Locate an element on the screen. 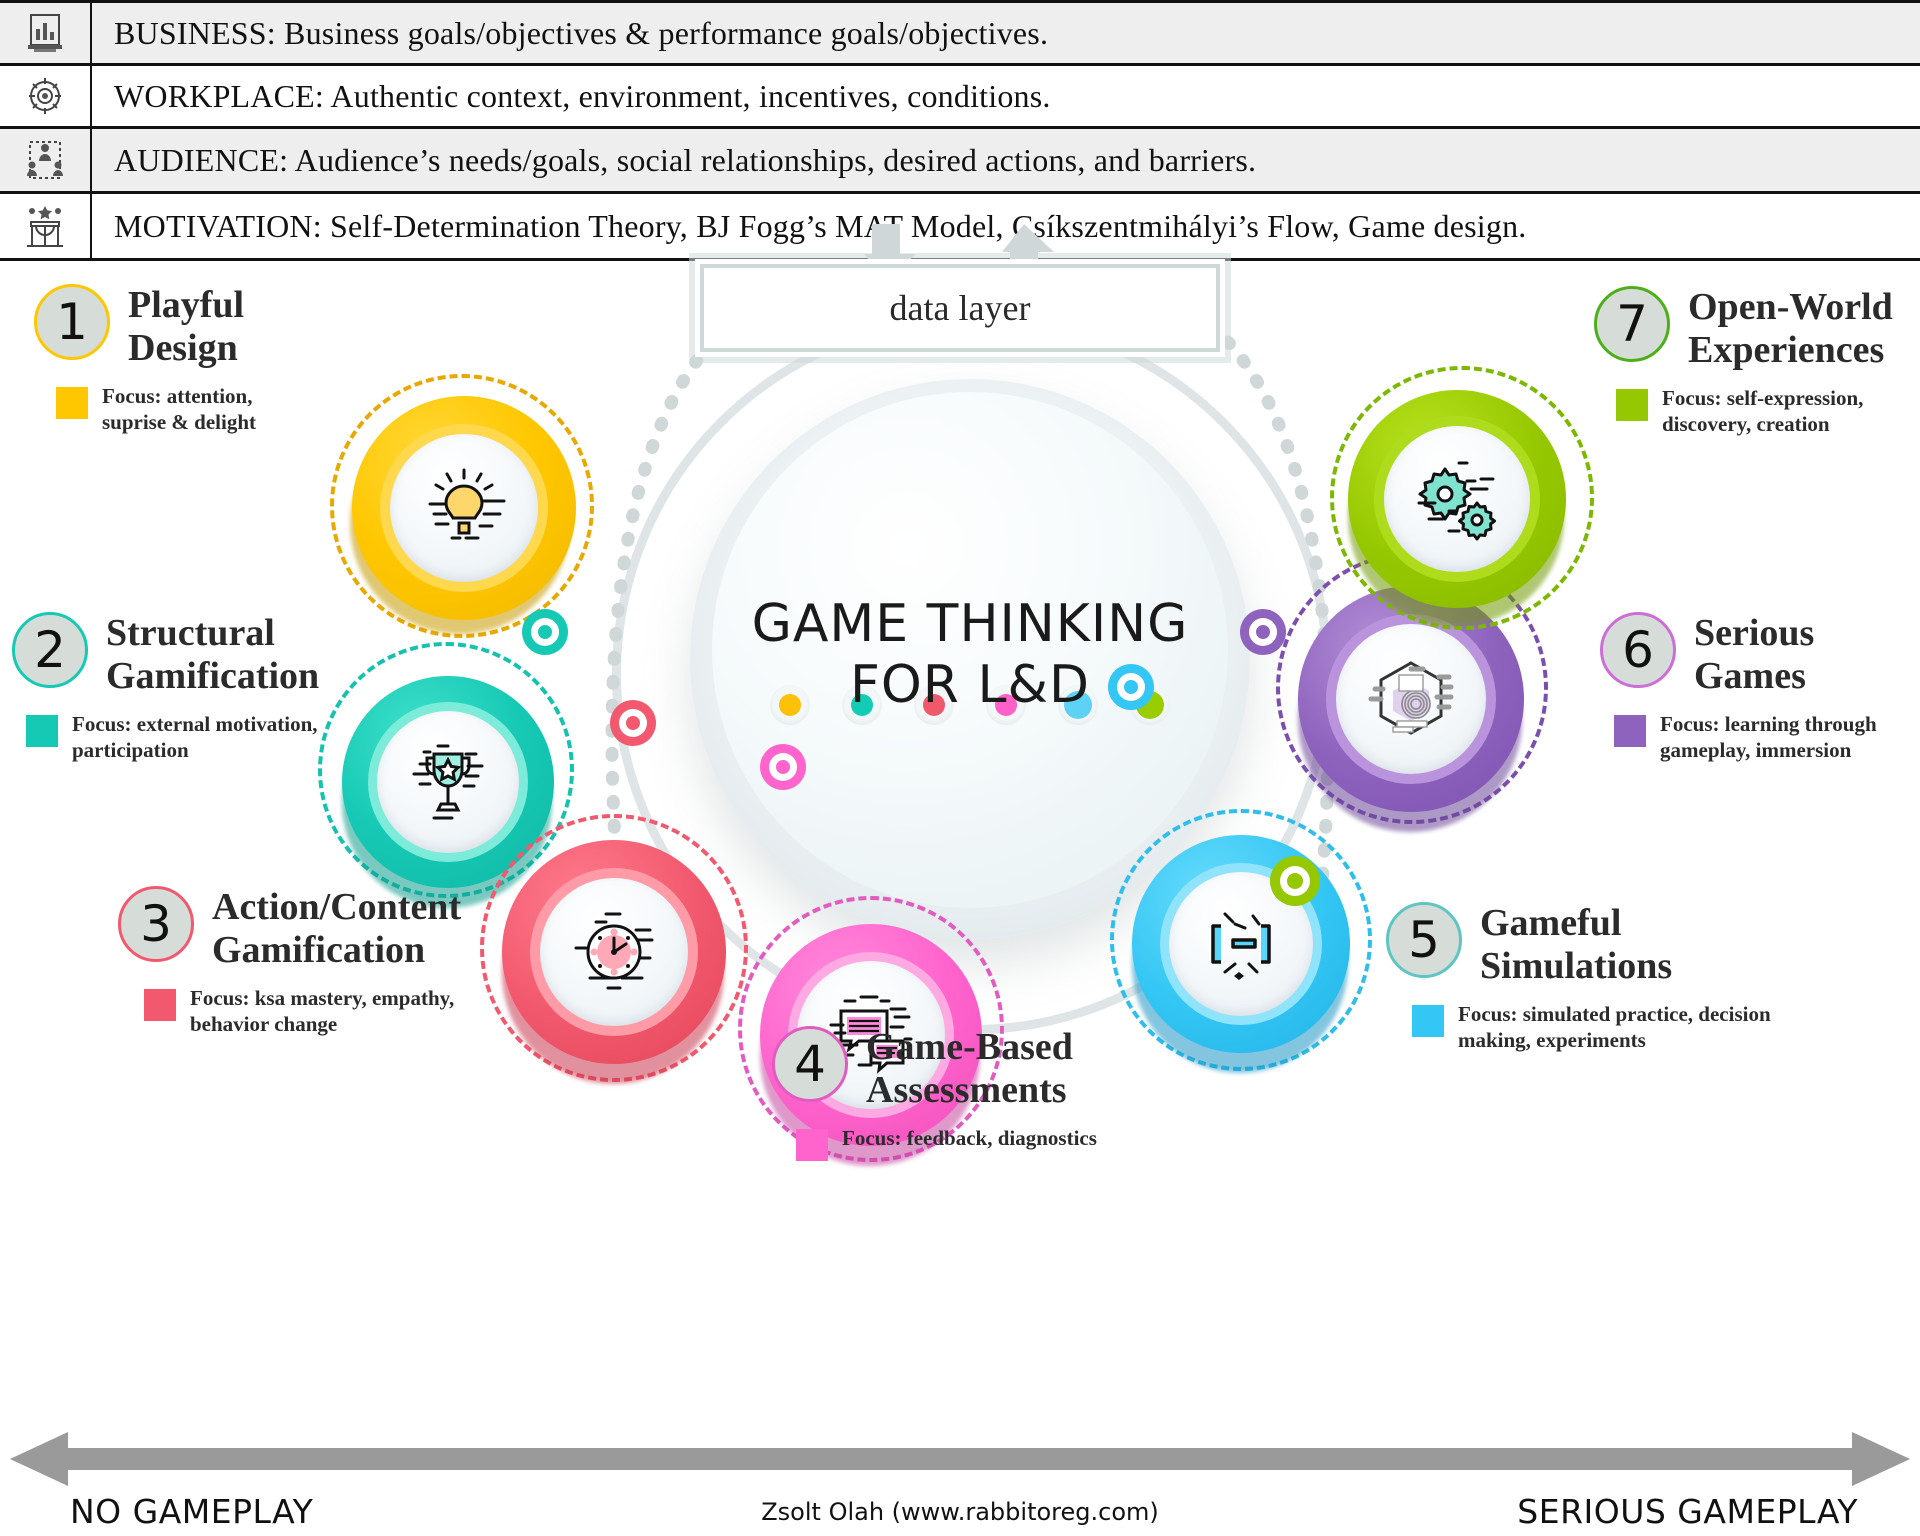 Image resolution: width=1920 pixels, height=1536 pixels. core-title: GAME THINKING FOR L&D is located at coordinates (970, 655).